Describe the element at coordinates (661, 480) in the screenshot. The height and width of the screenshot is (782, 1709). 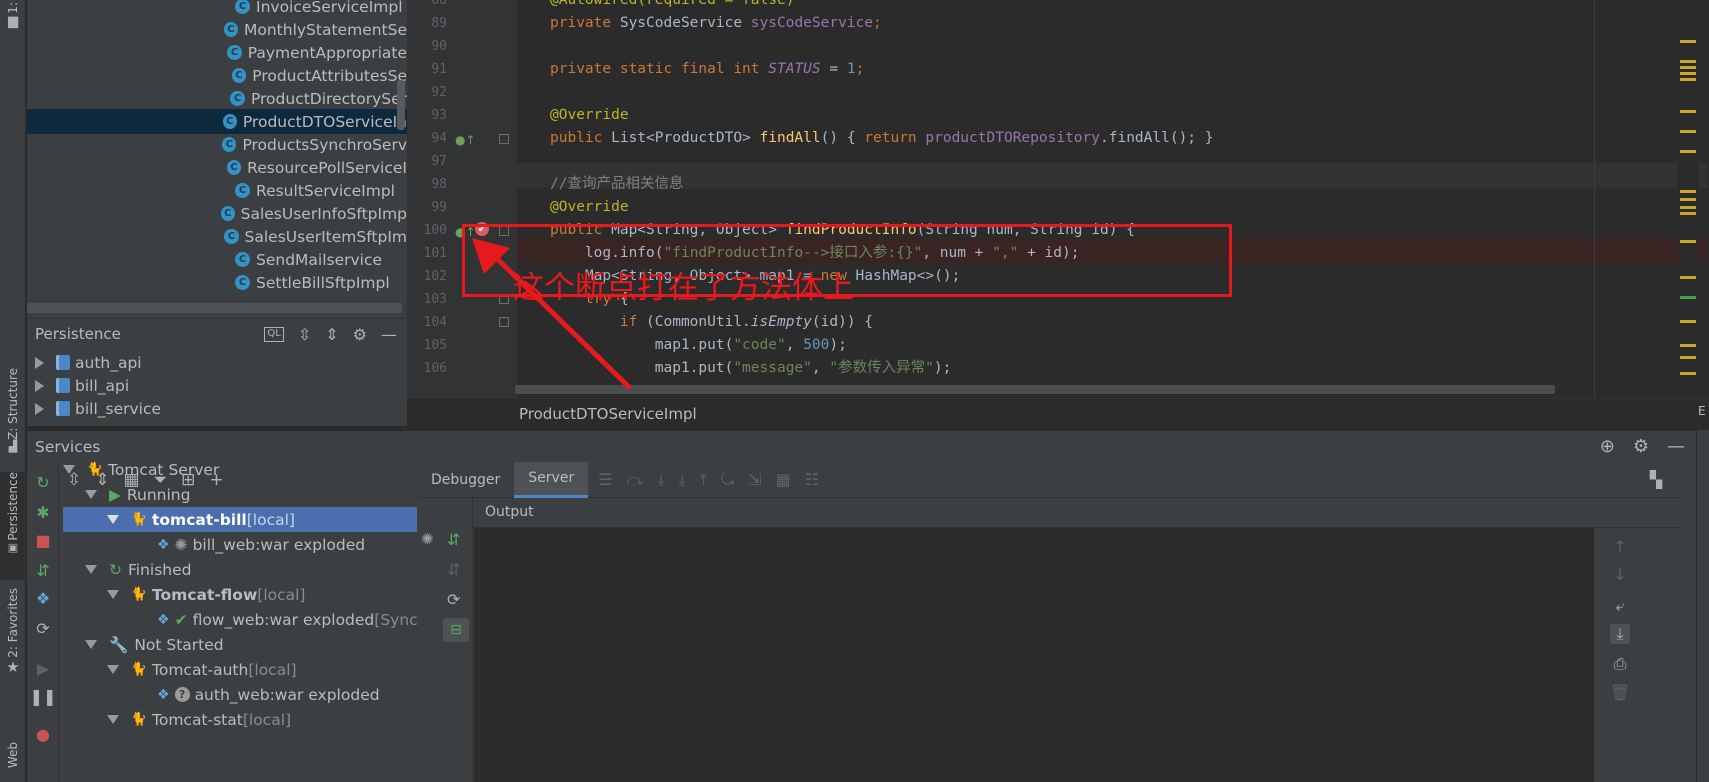
I see `step-into-icon: ⤓` at that location.